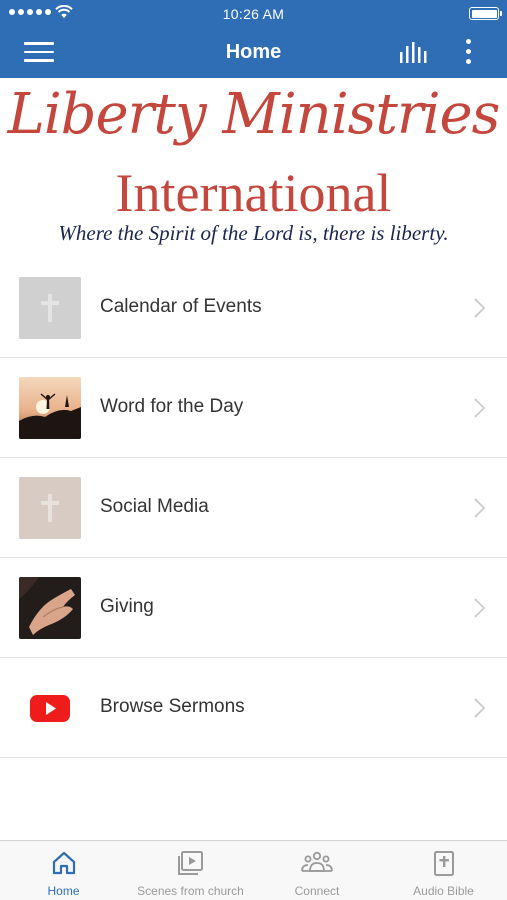 Image resolution: width=507 pixels, height=900 pixels. I want to click on open-hand-photo-icon, so click(50, 608).